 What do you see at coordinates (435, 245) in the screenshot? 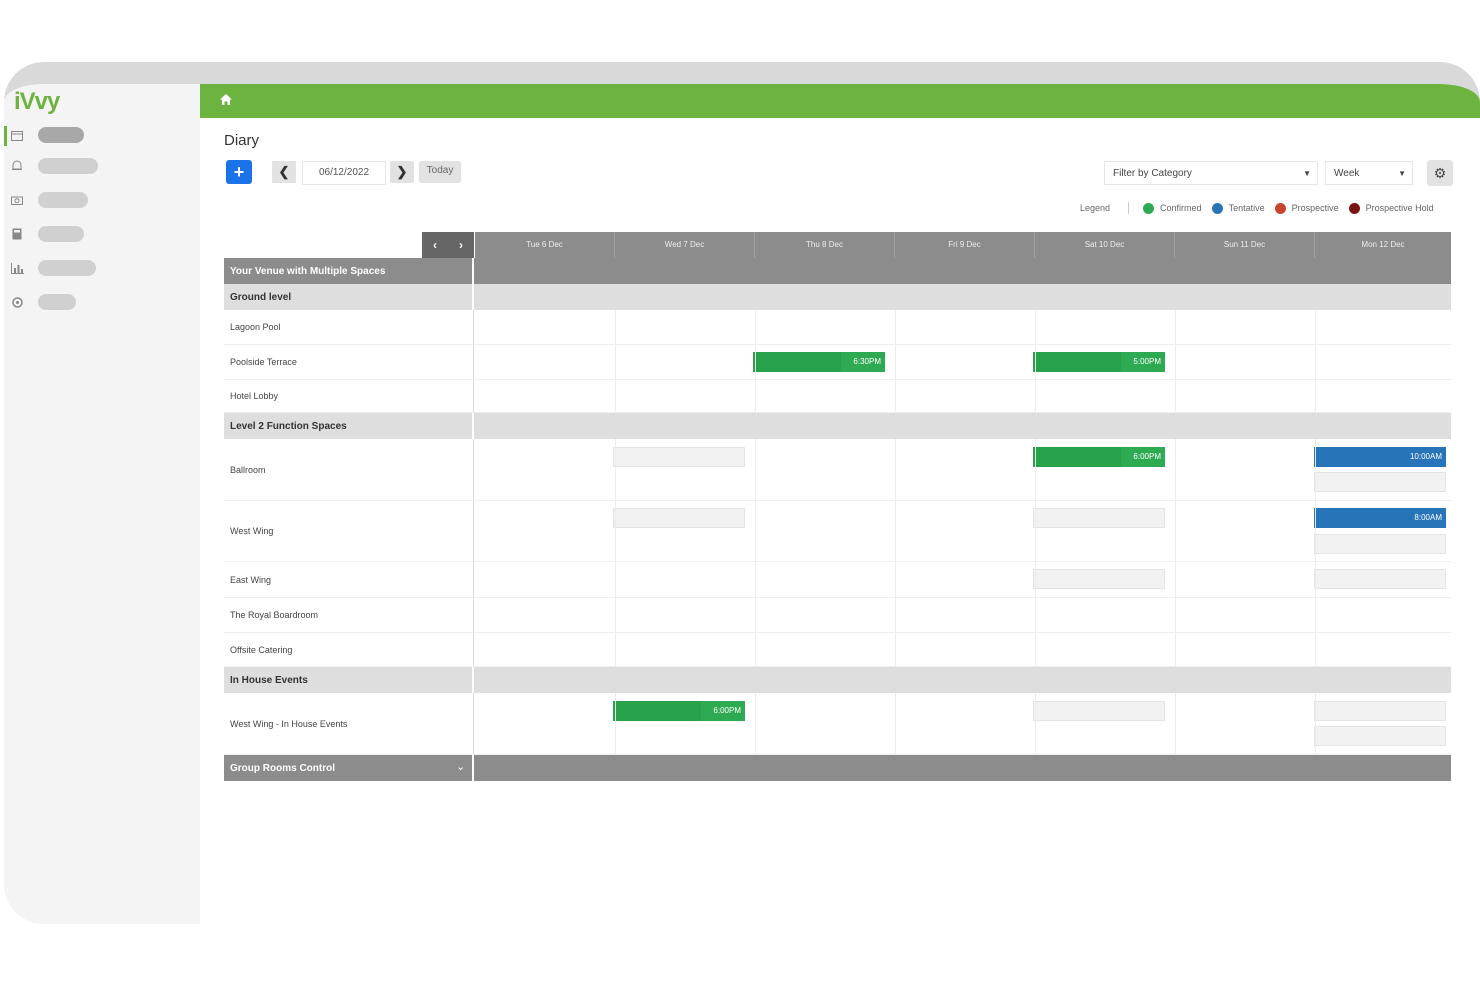
I see `week-prev-button: ‹` at bounding box center [435, 245].